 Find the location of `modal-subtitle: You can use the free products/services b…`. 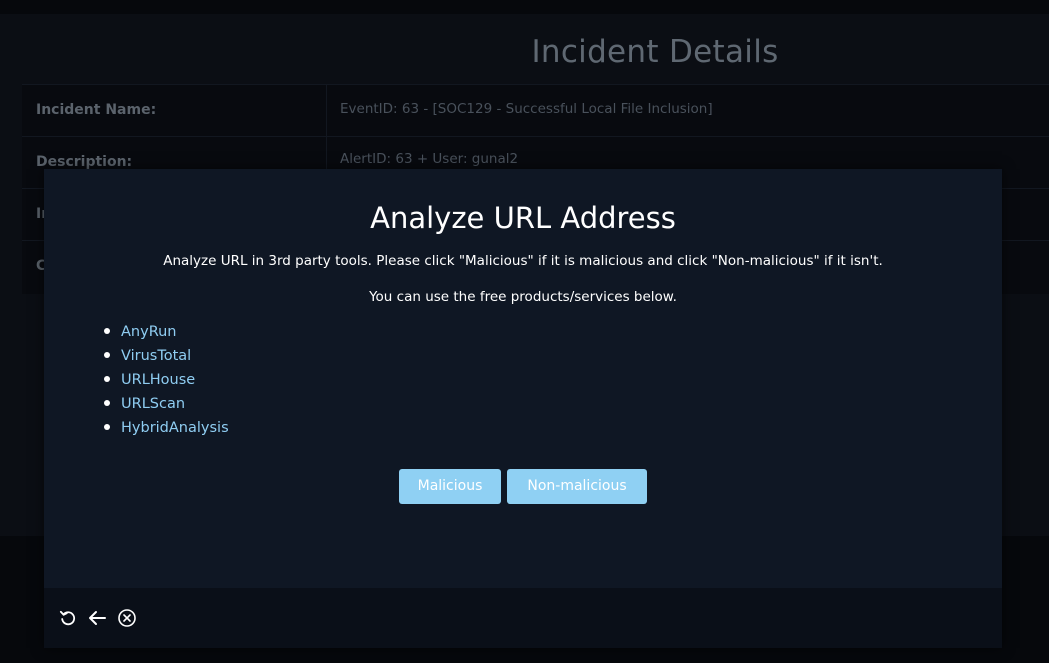

modal-subtitle: You can use the free products/services b… is located at coordinates (523, 297).